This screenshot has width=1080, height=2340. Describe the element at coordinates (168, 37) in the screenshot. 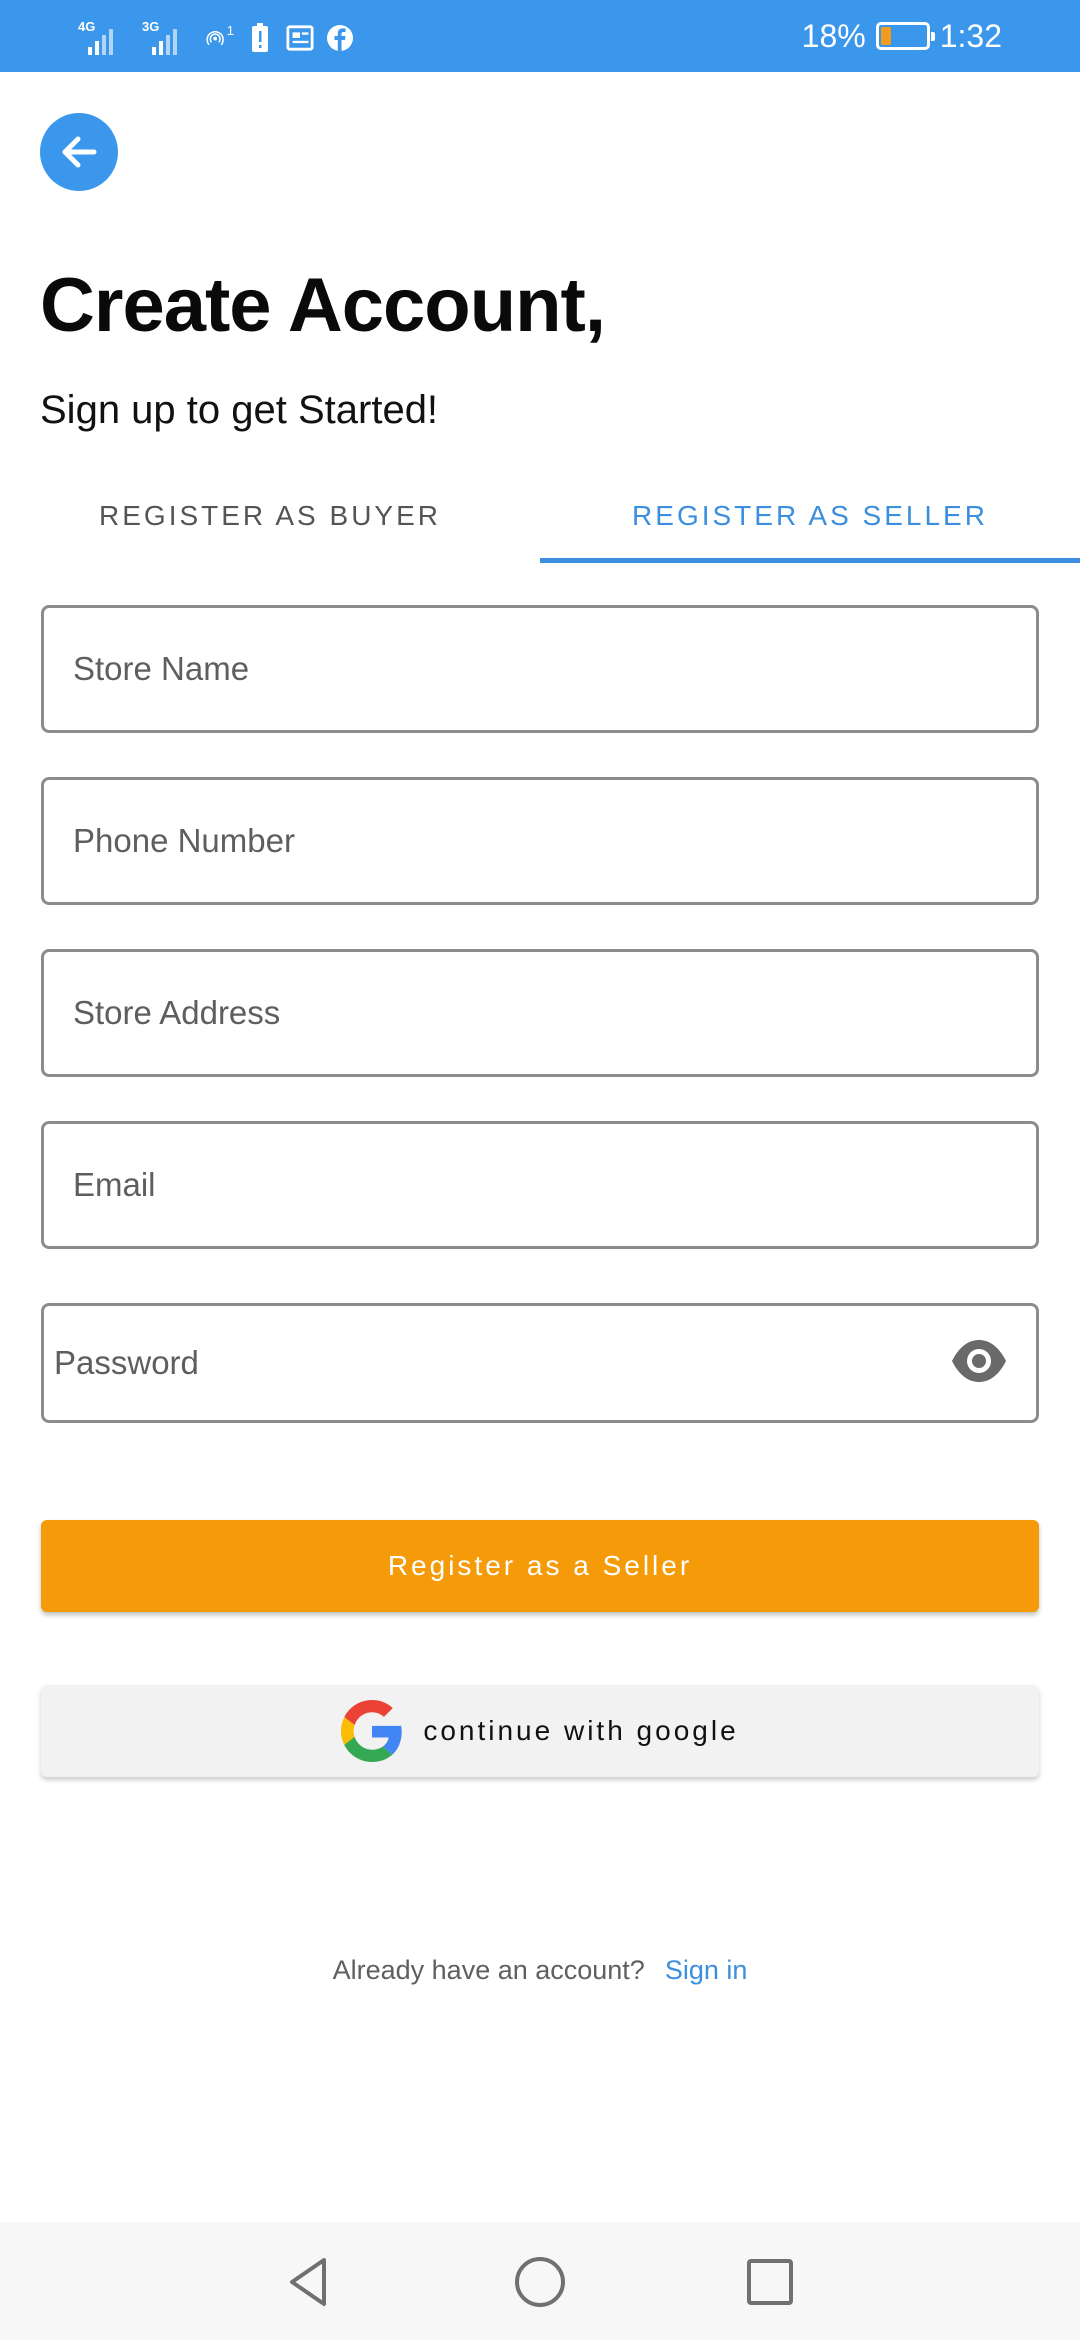

I see `signal-3g-icon: 3G` at that location.